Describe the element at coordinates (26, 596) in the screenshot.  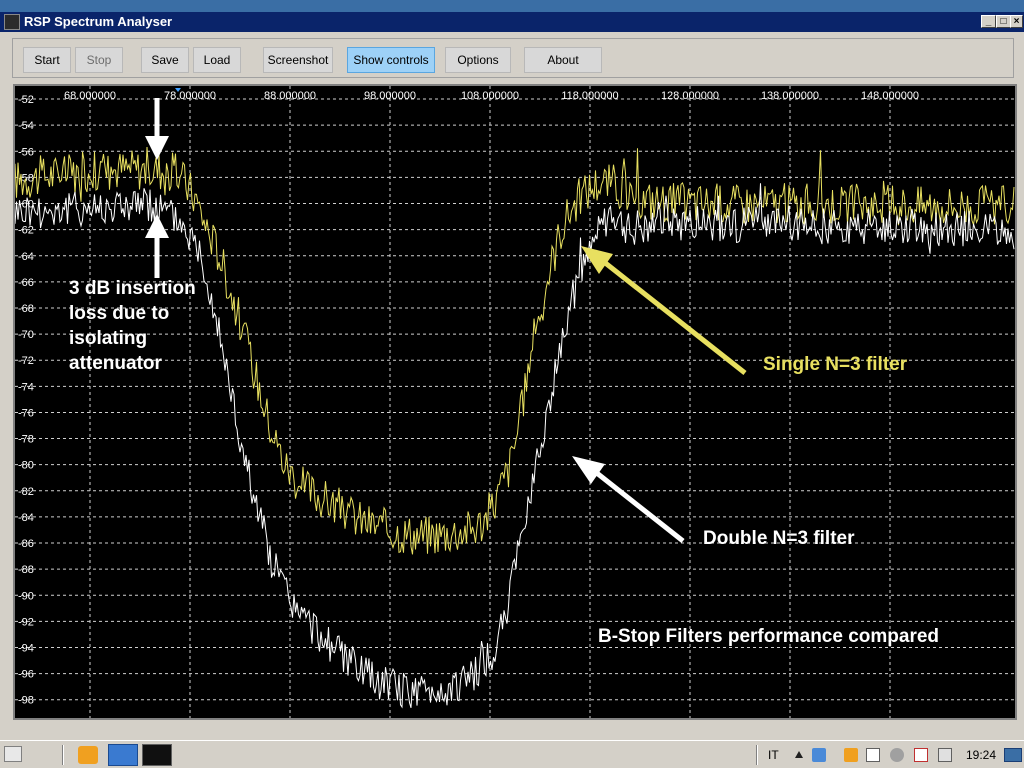
I see `y-tick-label: -90` at that location.